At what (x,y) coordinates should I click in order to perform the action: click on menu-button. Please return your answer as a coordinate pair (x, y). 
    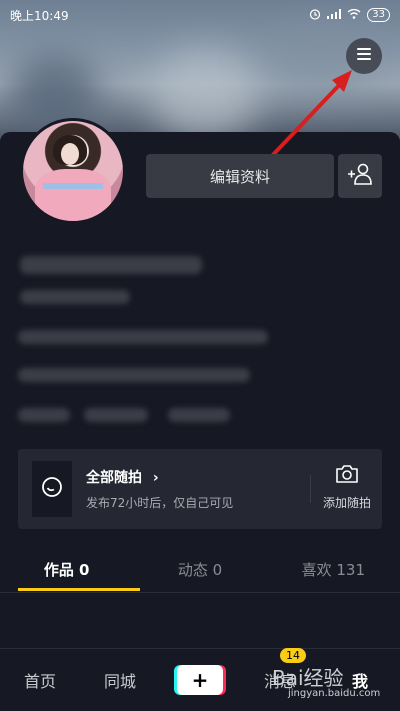
    Looking at the image, I should click on (364, 56).